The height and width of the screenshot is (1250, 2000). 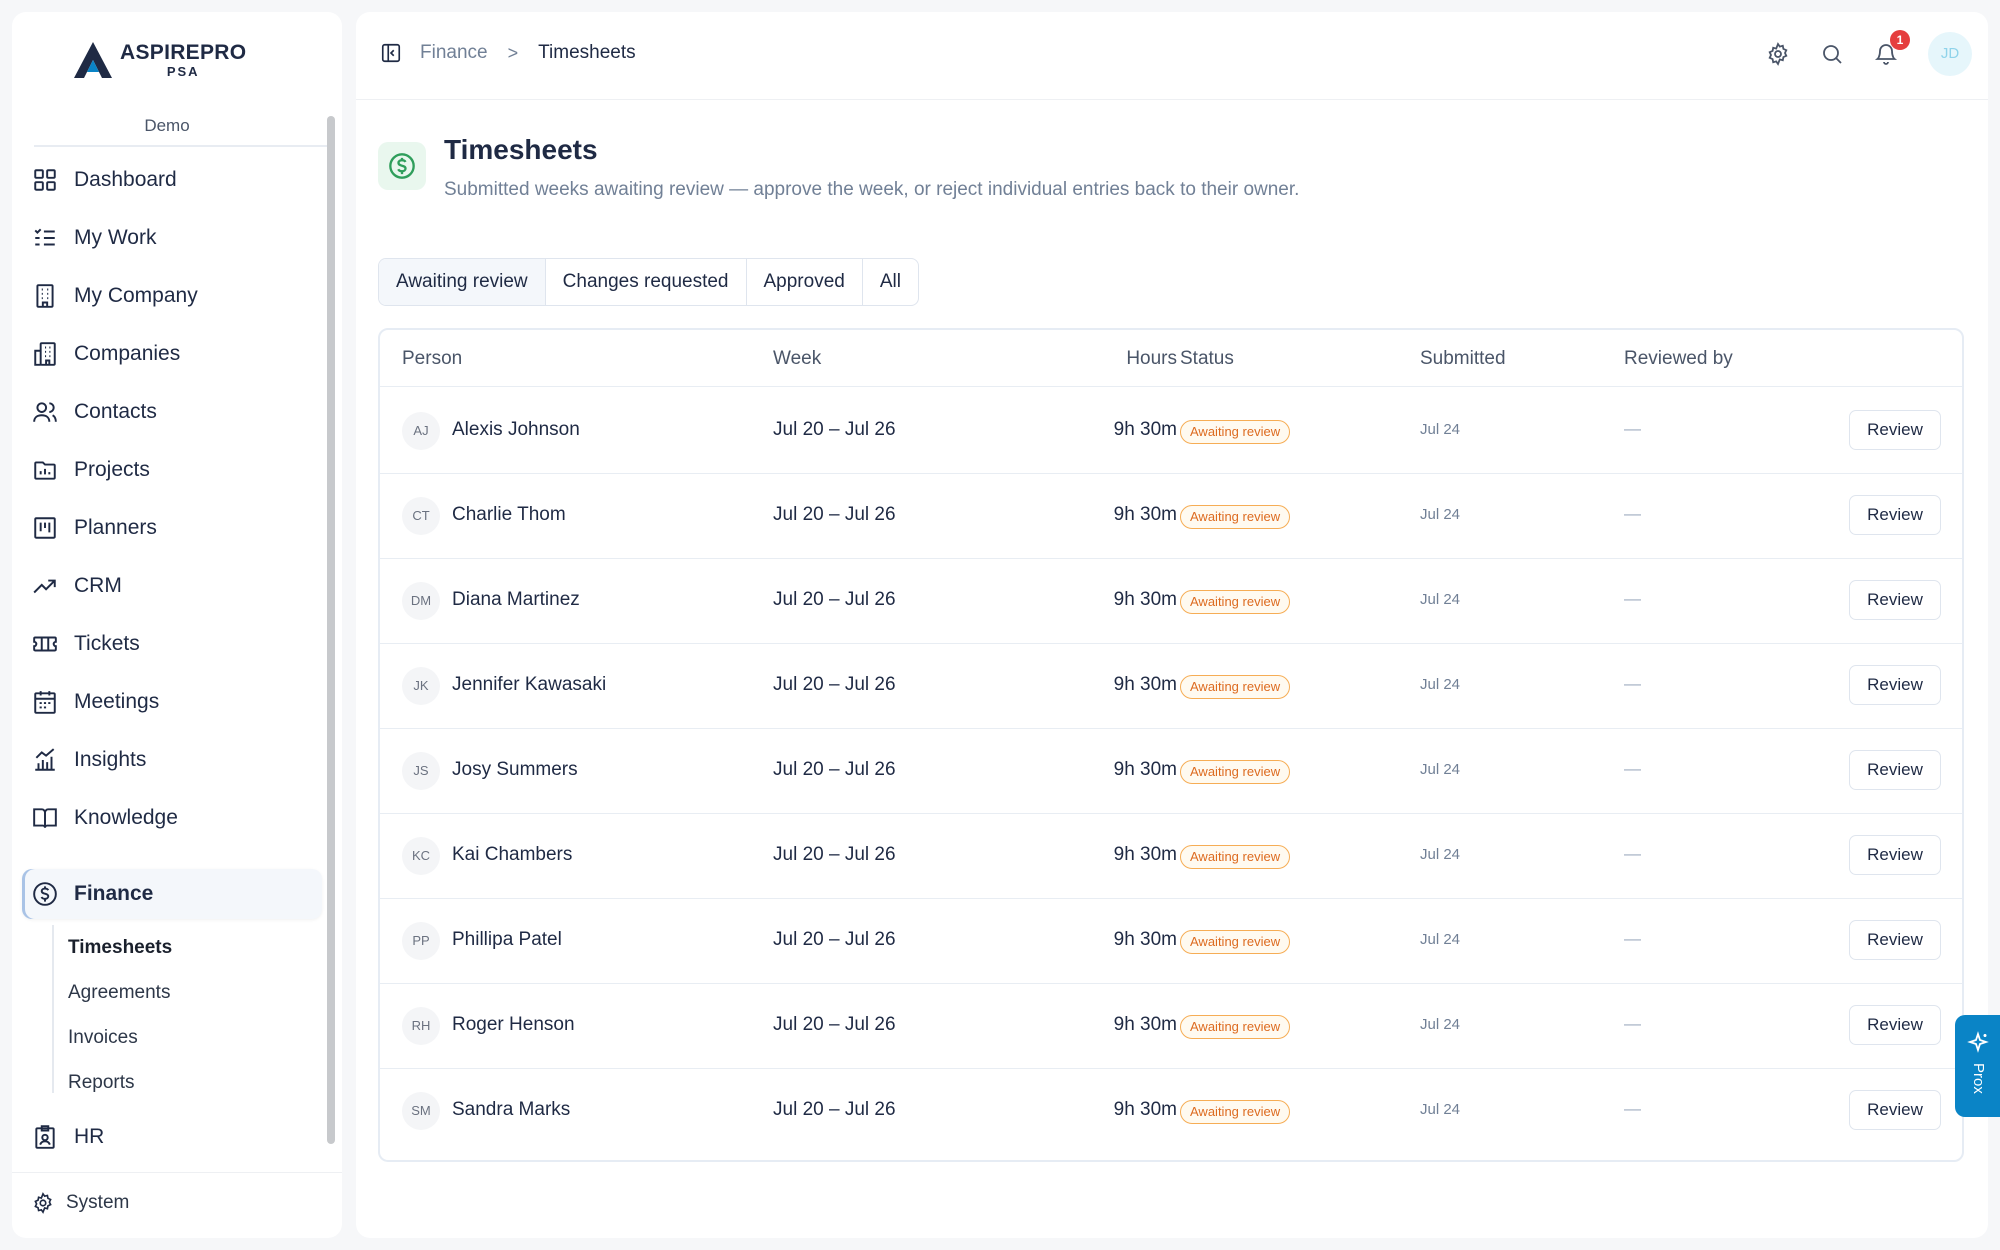 I want to click on sidebar-subitem-timesheets: Timesheets, so click(x=120, y=948).